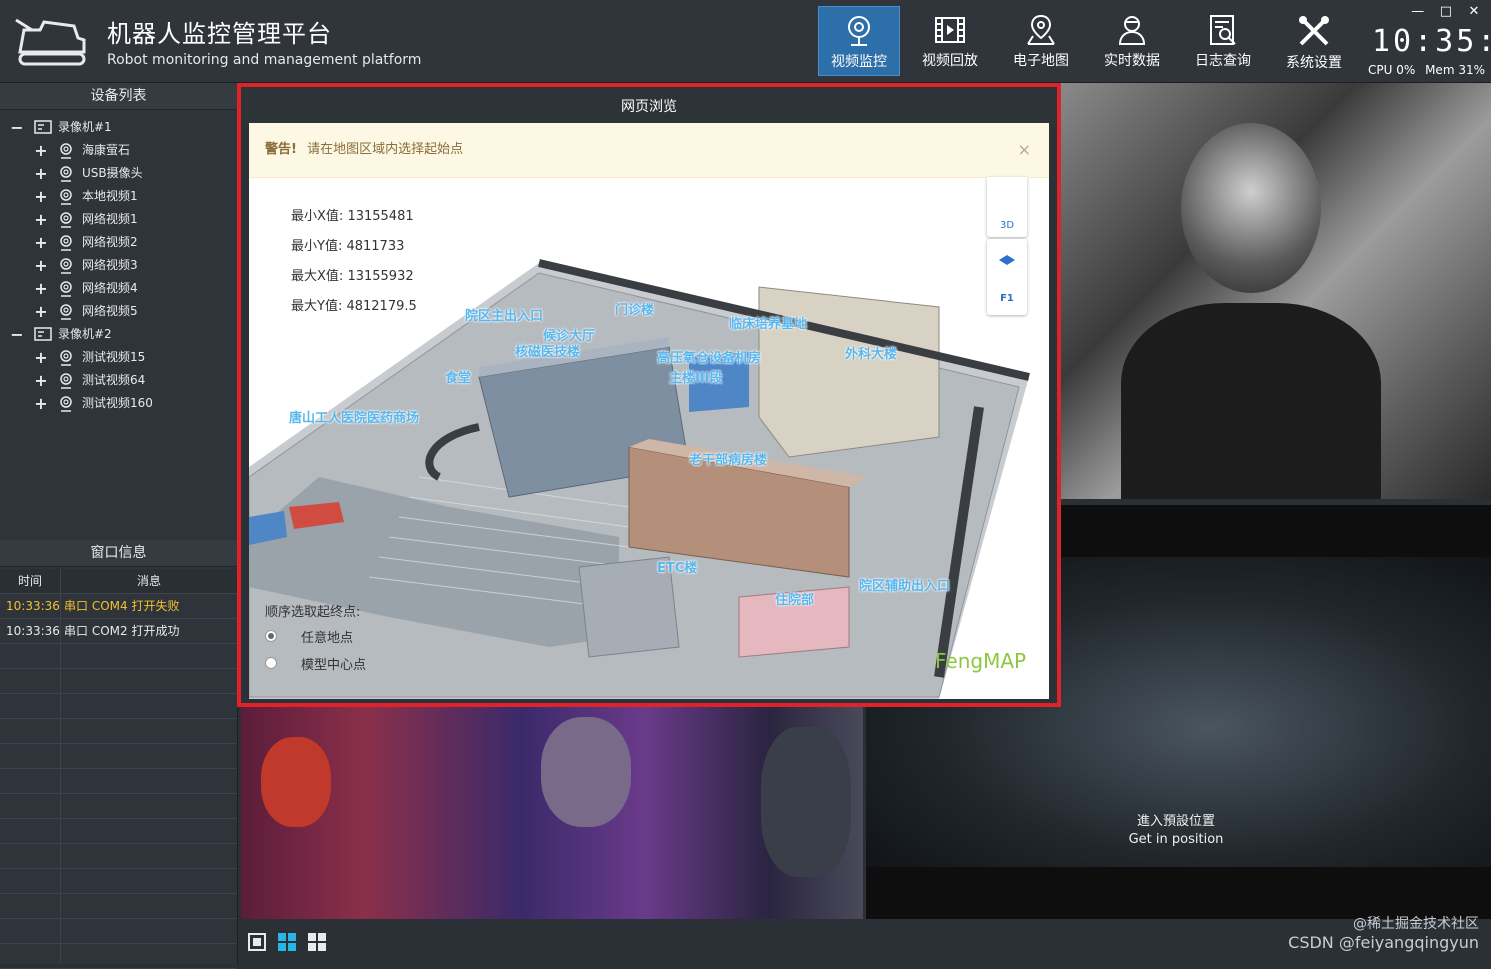  I want to click on nav-label: 日志查询, so click(1223, 61).